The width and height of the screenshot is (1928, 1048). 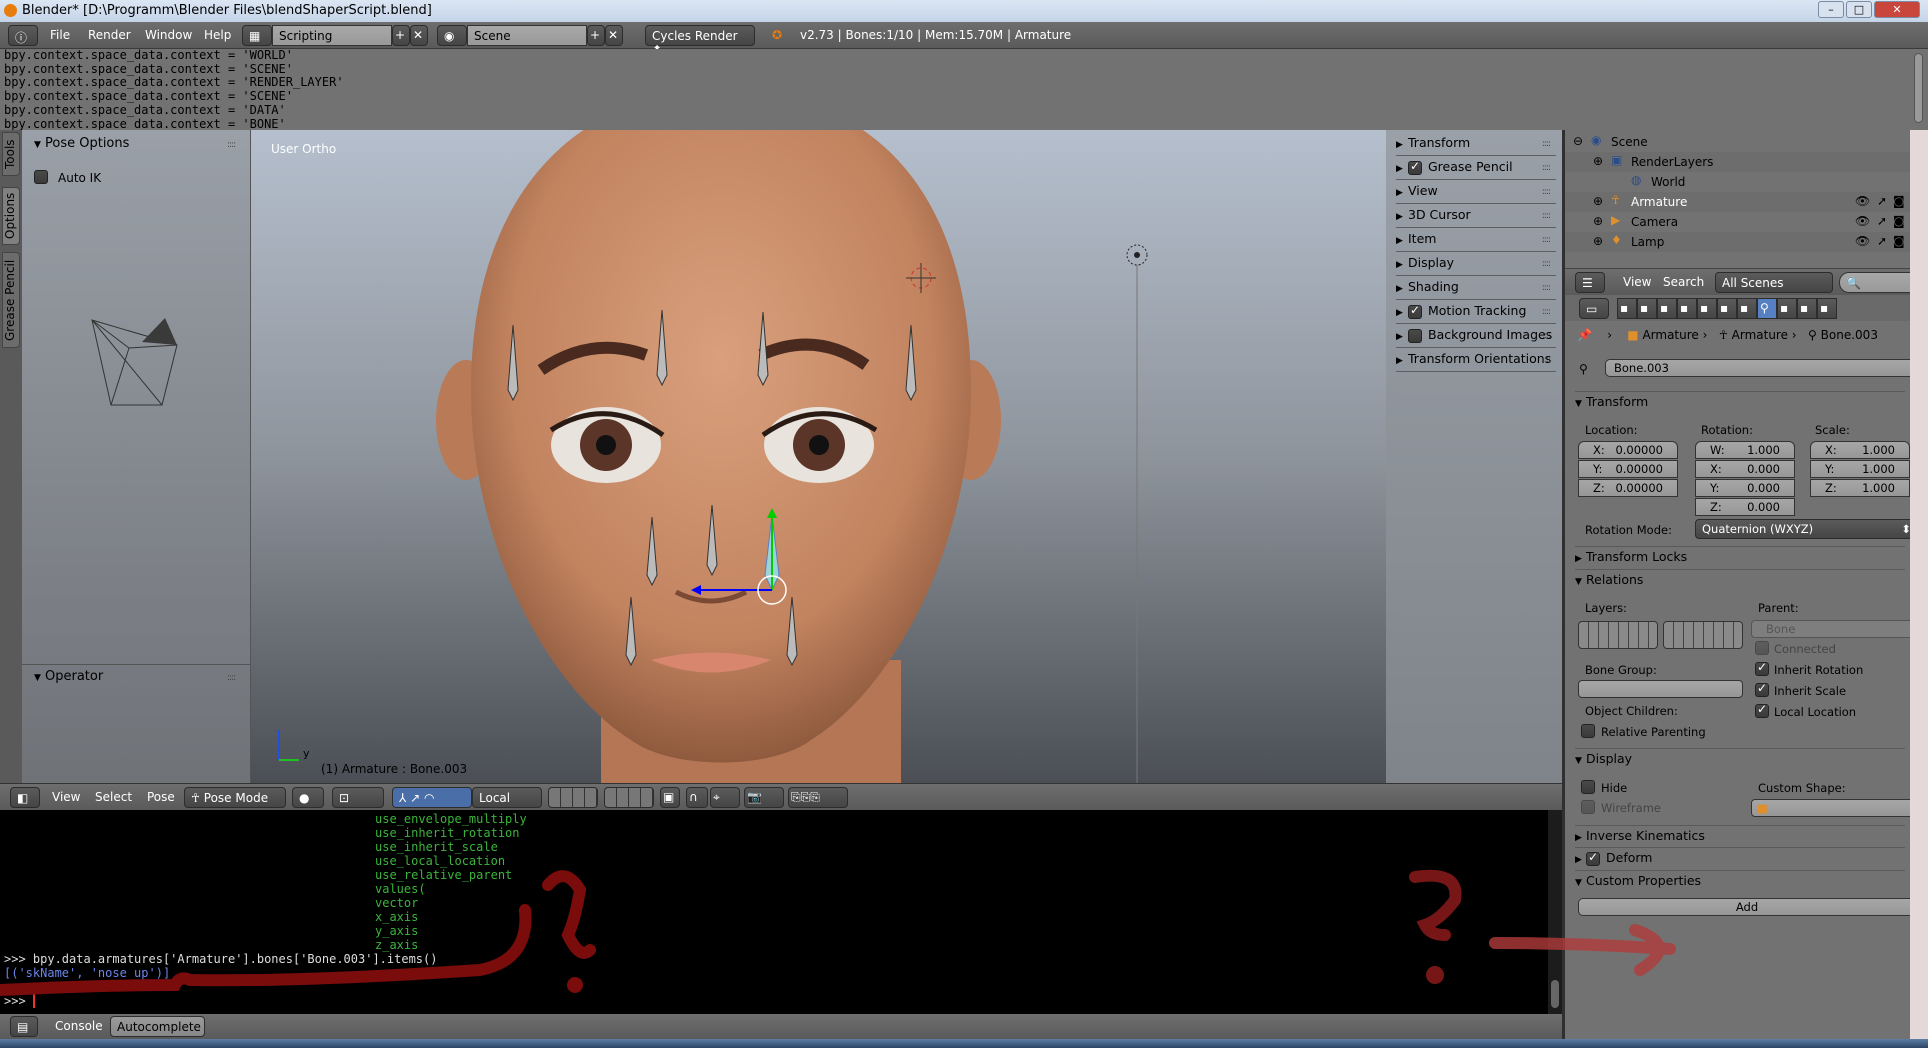 What do you see at coordinates (25, 797) in the screenshot?
I see `3d-view-editor-type-icon: ◧` at bounding box center [25, 797].